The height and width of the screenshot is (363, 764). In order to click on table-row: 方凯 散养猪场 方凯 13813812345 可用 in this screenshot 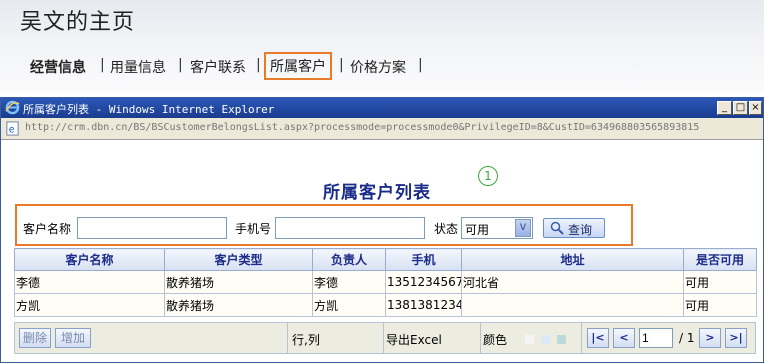, I will do `click(385, 305)`.